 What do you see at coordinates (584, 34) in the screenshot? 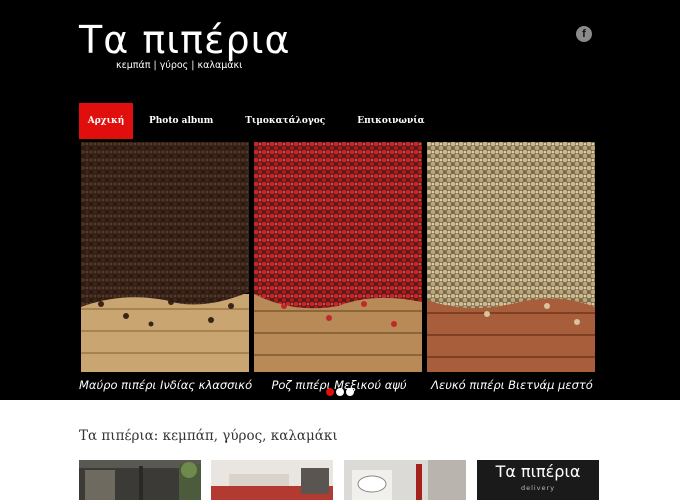
I see `facebook-icon: f` at bounding box center [584, 34].